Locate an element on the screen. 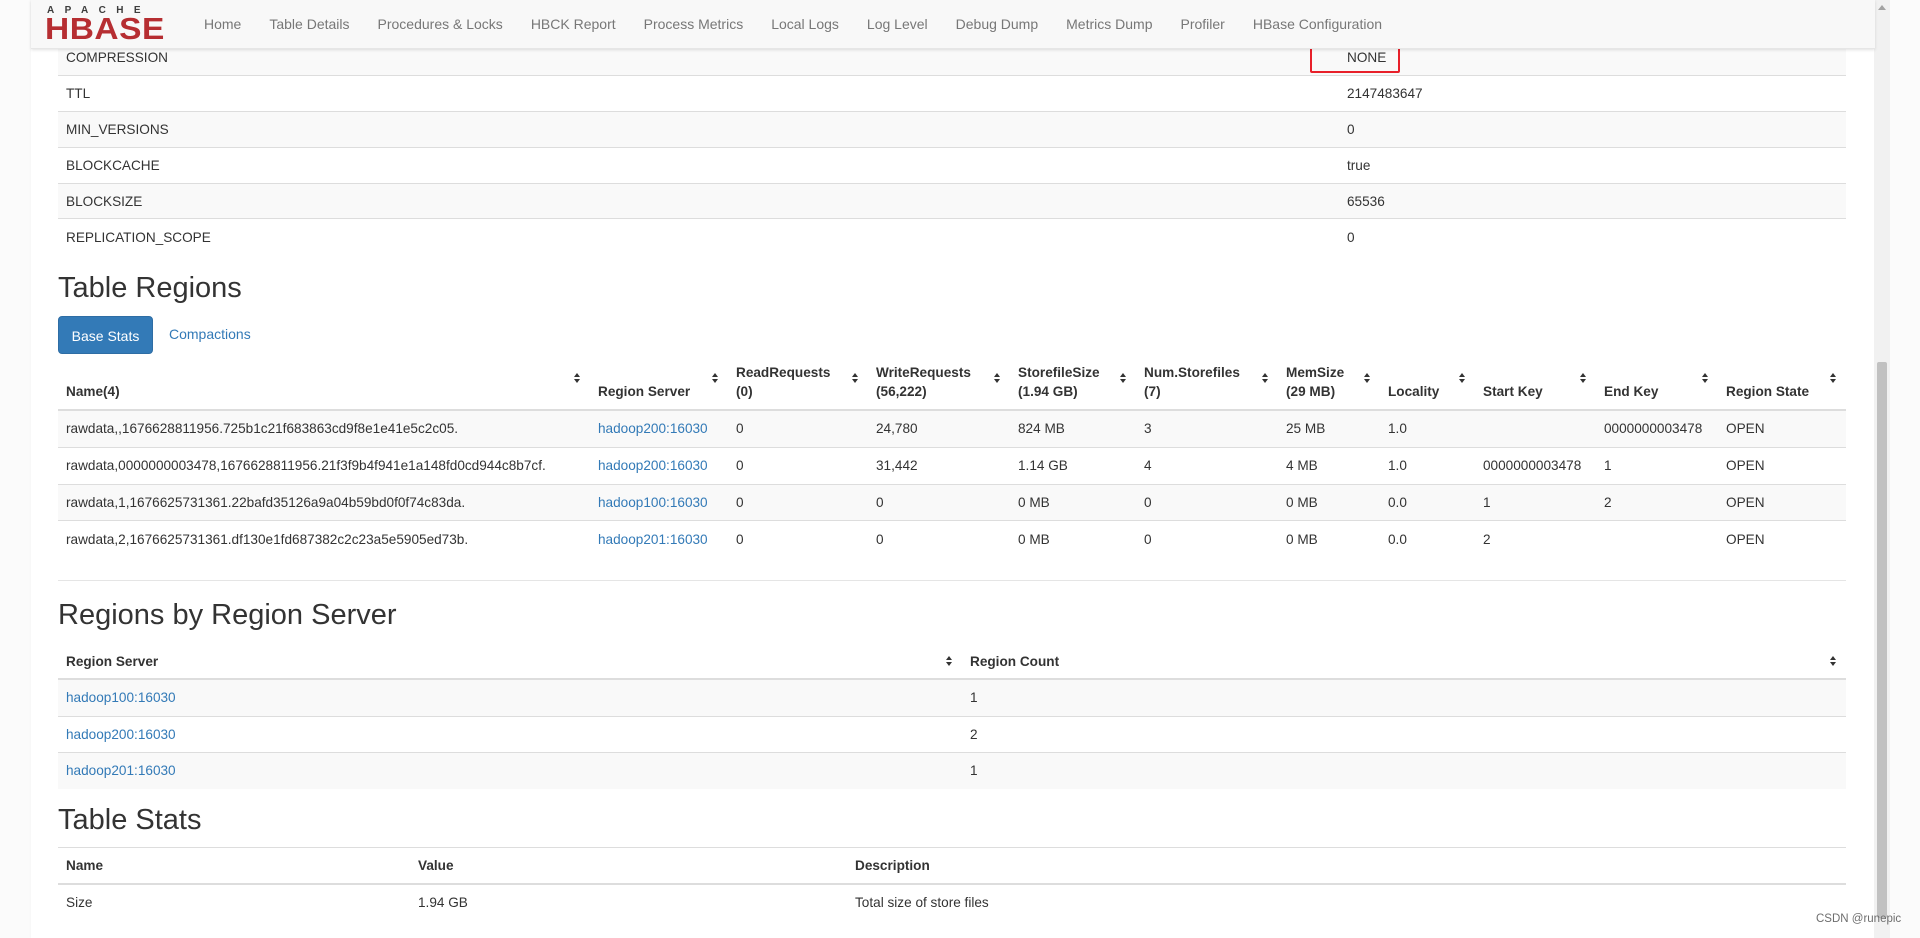 This screenshot has height=938, width=1920. nav-local-logs: Local Logs is located at coordinates (805, 24).